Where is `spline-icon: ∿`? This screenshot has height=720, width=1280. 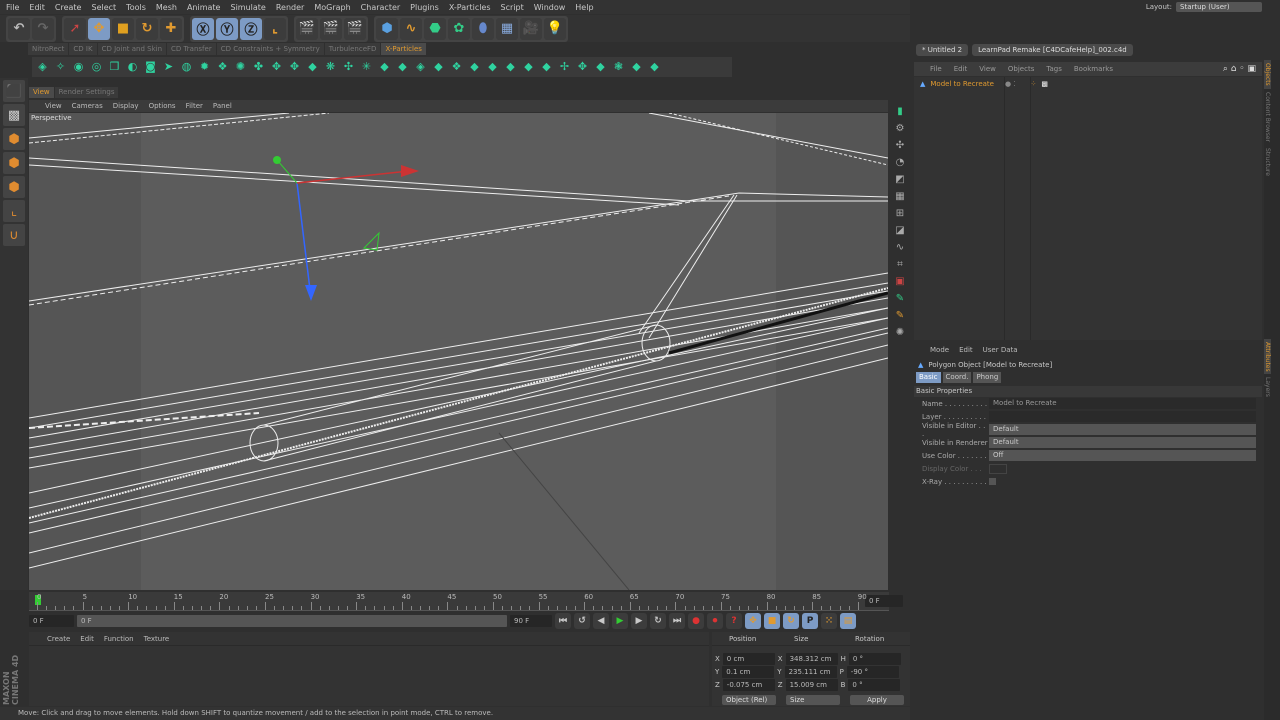
spline-icon: ∿ is located at coordinates (411, 28).